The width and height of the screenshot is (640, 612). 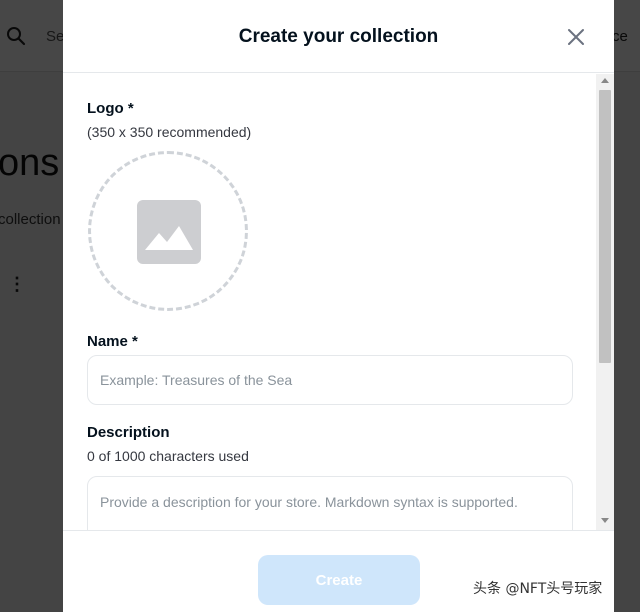 I want to click on name-input, so click(x=330, y=380).